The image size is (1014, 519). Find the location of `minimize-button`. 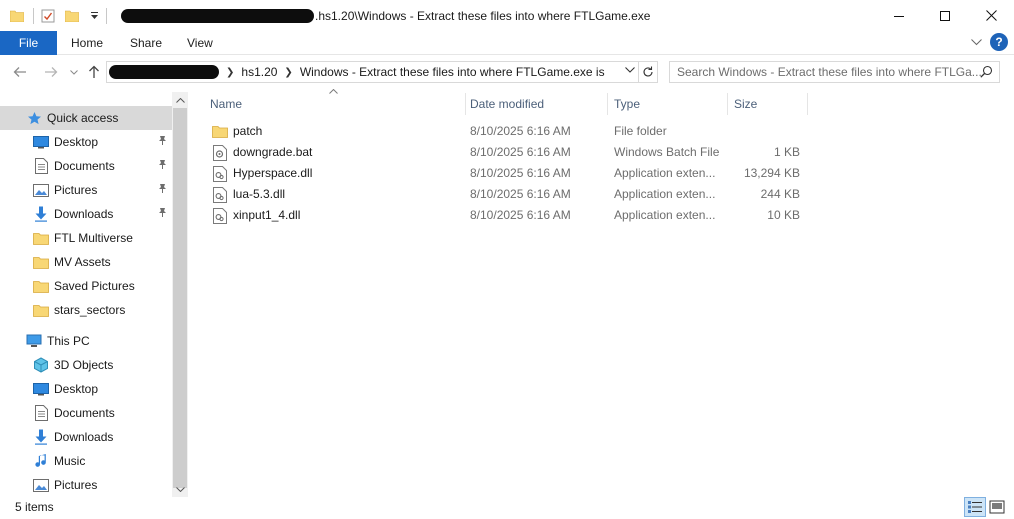

minimize-button is located at coordinates (899, 15).